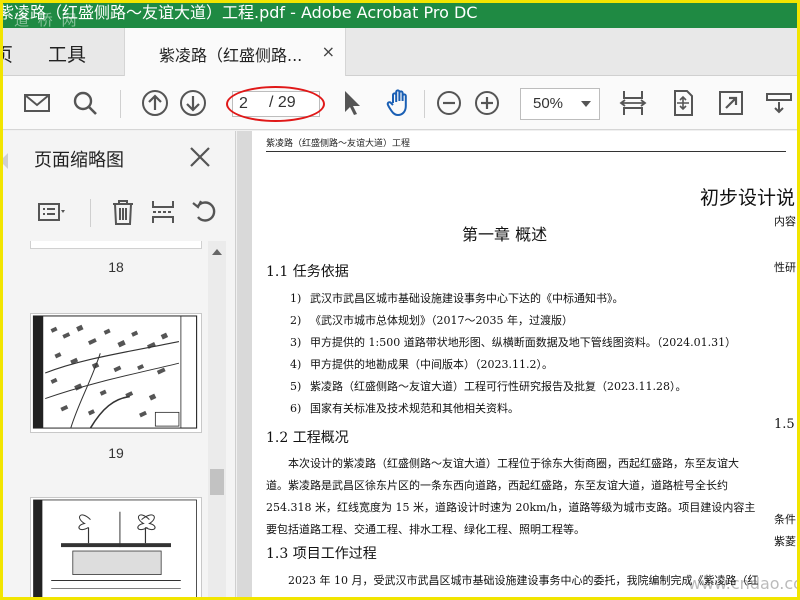 The image size is (800, 600). I want to click on tab-bar: 页 工具 紫凌路（红盛侧路... ×, so click(400, 52).